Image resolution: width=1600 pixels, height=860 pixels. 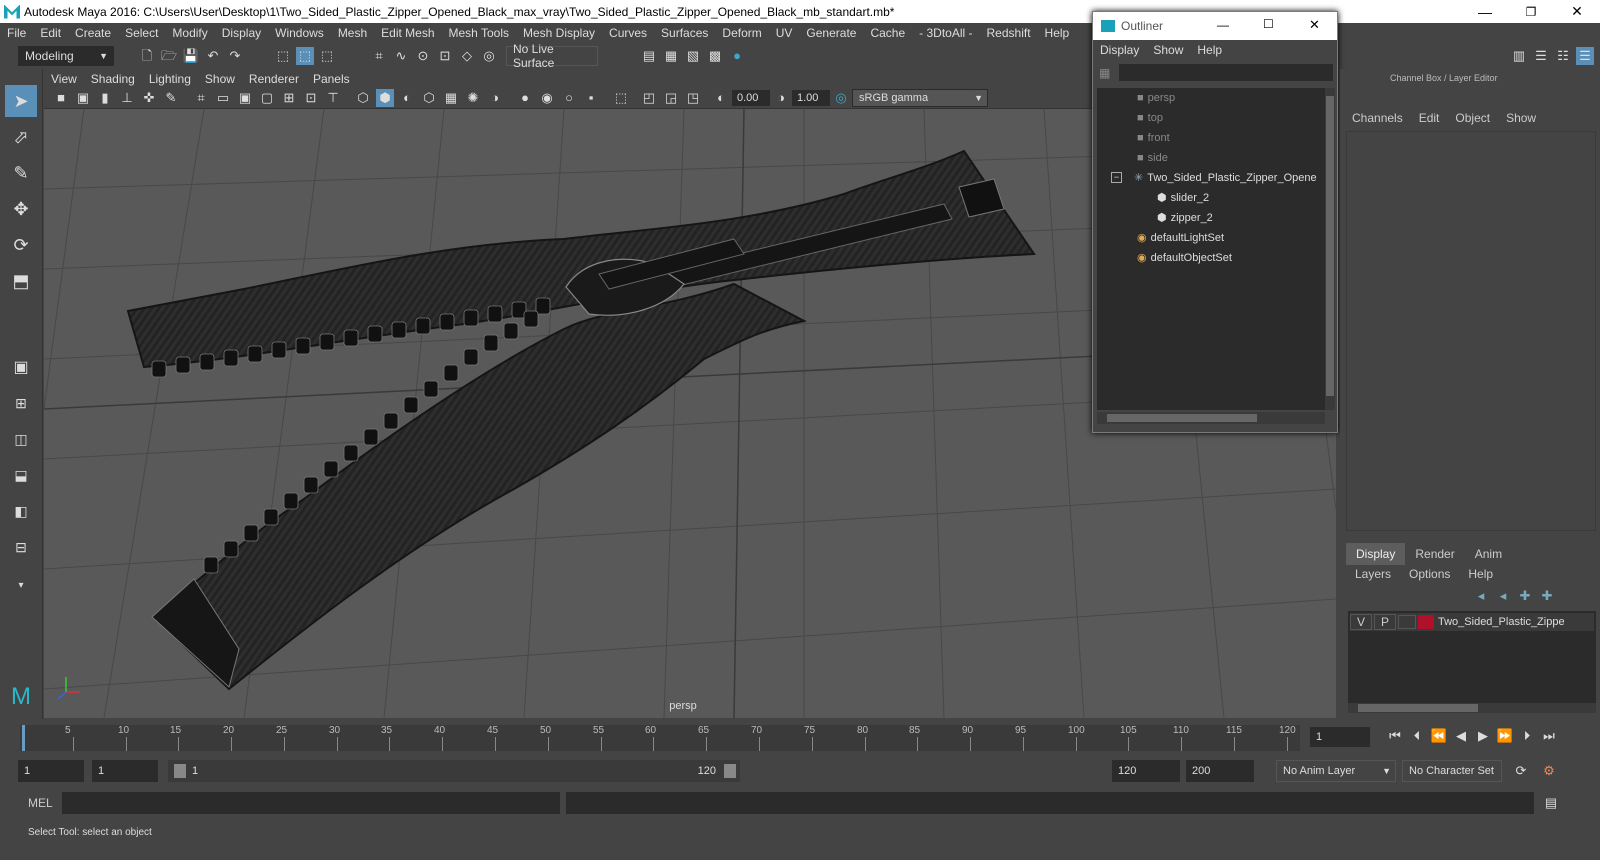 What do you see at coordinates (327, 56) in the screenshot?
I see `select-component-icon: ⬚` at bounding box center [327, 56].